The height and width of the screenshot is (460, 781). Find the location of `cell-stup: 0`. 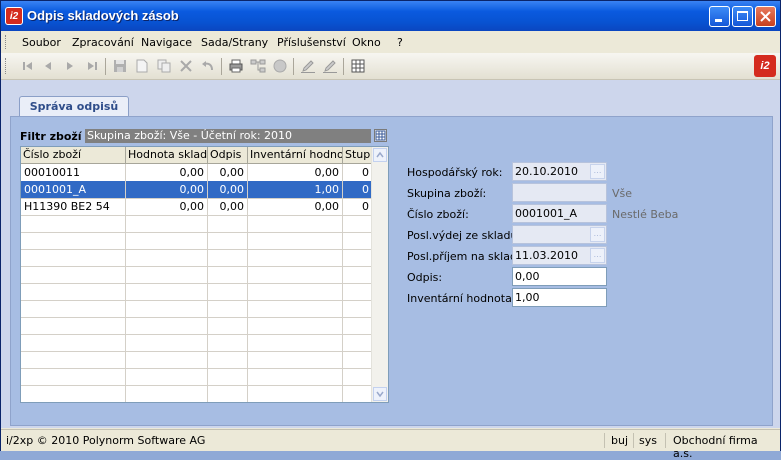

cell-stup: 0 is located at coordinates (358, 206).